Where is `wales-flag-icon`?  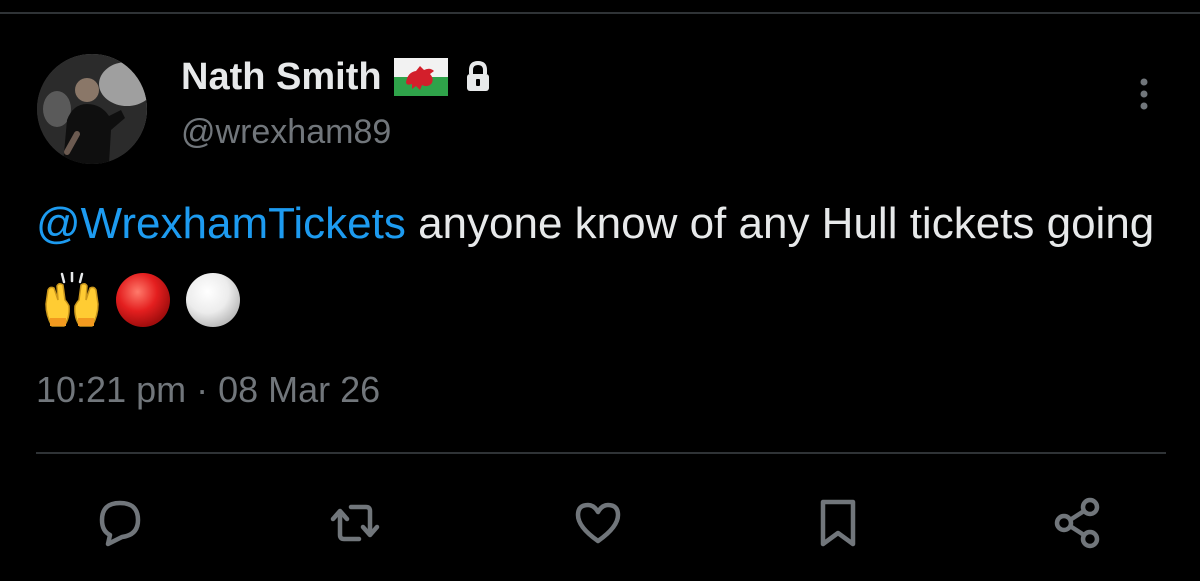 wales-flag-icon is located at coordinates (420, 77).